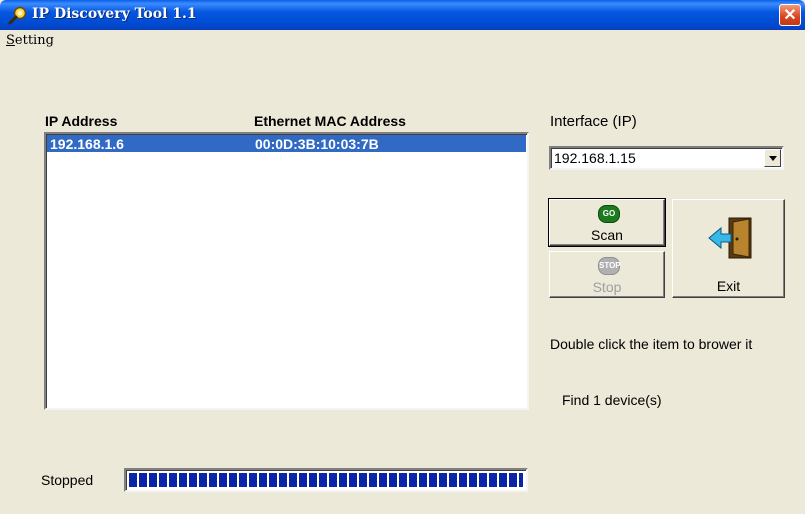 The height and width of the screenshot is (514, 805). Describe the element at coordinates (34, 40) in the screenshot. I see `menu-setting-rest: etting` at that location.